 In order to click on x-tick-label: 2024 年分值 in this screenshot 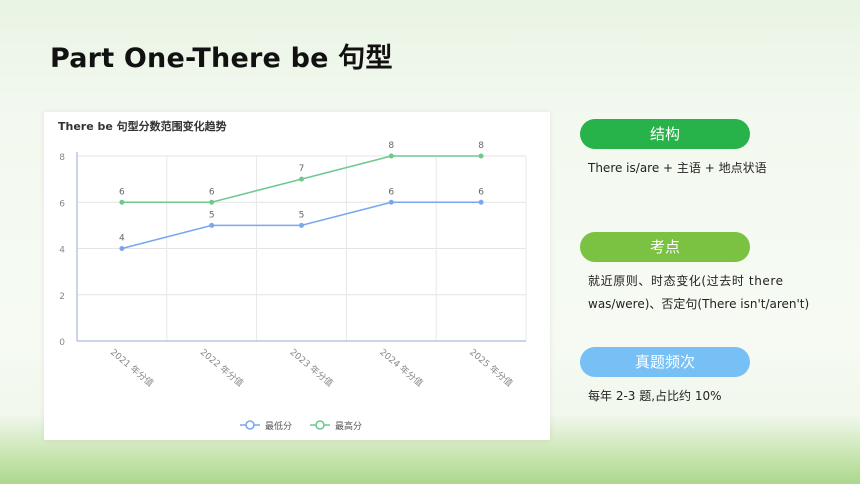, I will do `click(401, 367)`.